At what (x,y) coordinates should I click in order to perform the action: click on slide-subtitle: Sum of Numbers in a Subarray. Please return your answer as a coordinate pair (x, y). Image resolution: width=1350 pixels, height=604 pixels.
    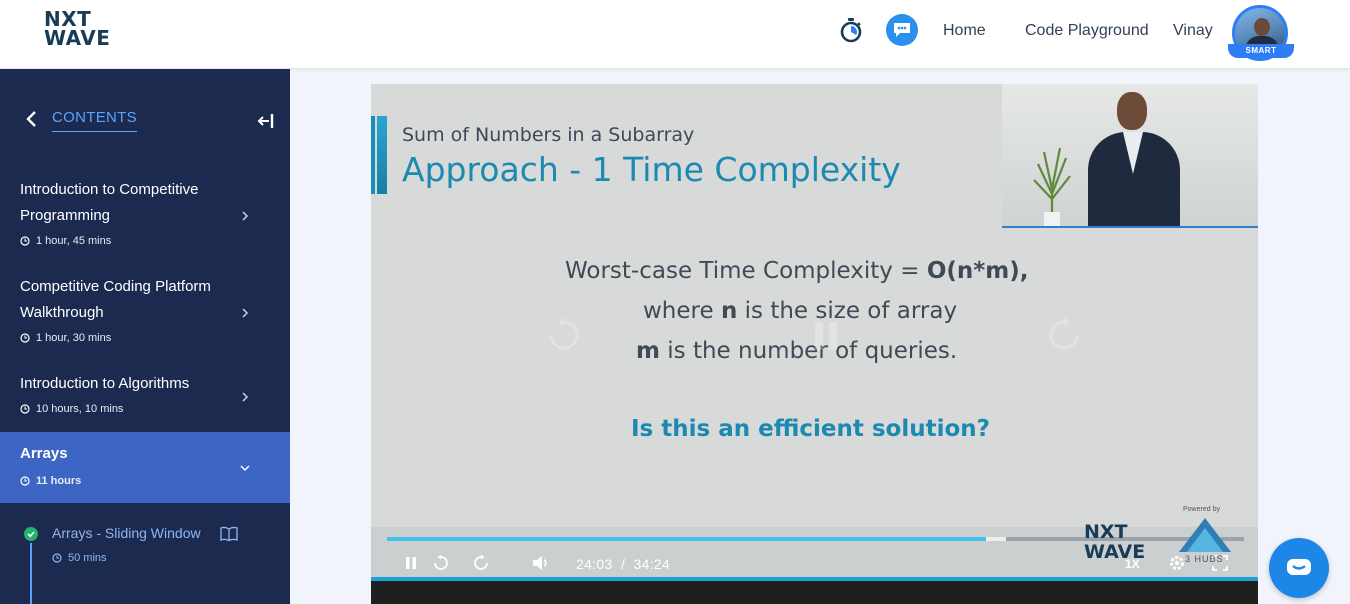
    Looking at the image, I should click on (548, 135).